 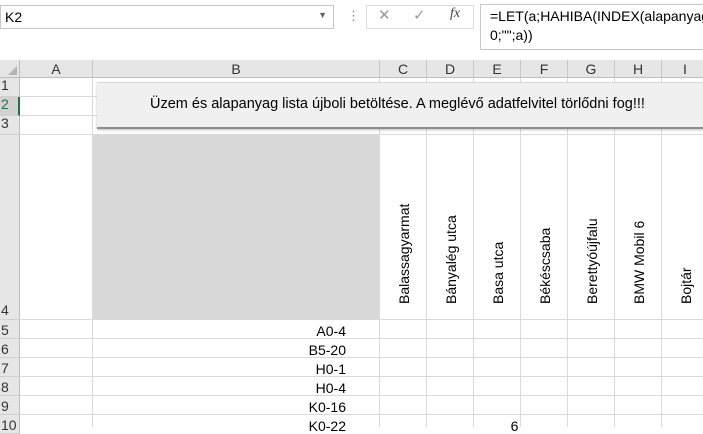 I want to click on column-header-i: I, so click(x=682, y=69).